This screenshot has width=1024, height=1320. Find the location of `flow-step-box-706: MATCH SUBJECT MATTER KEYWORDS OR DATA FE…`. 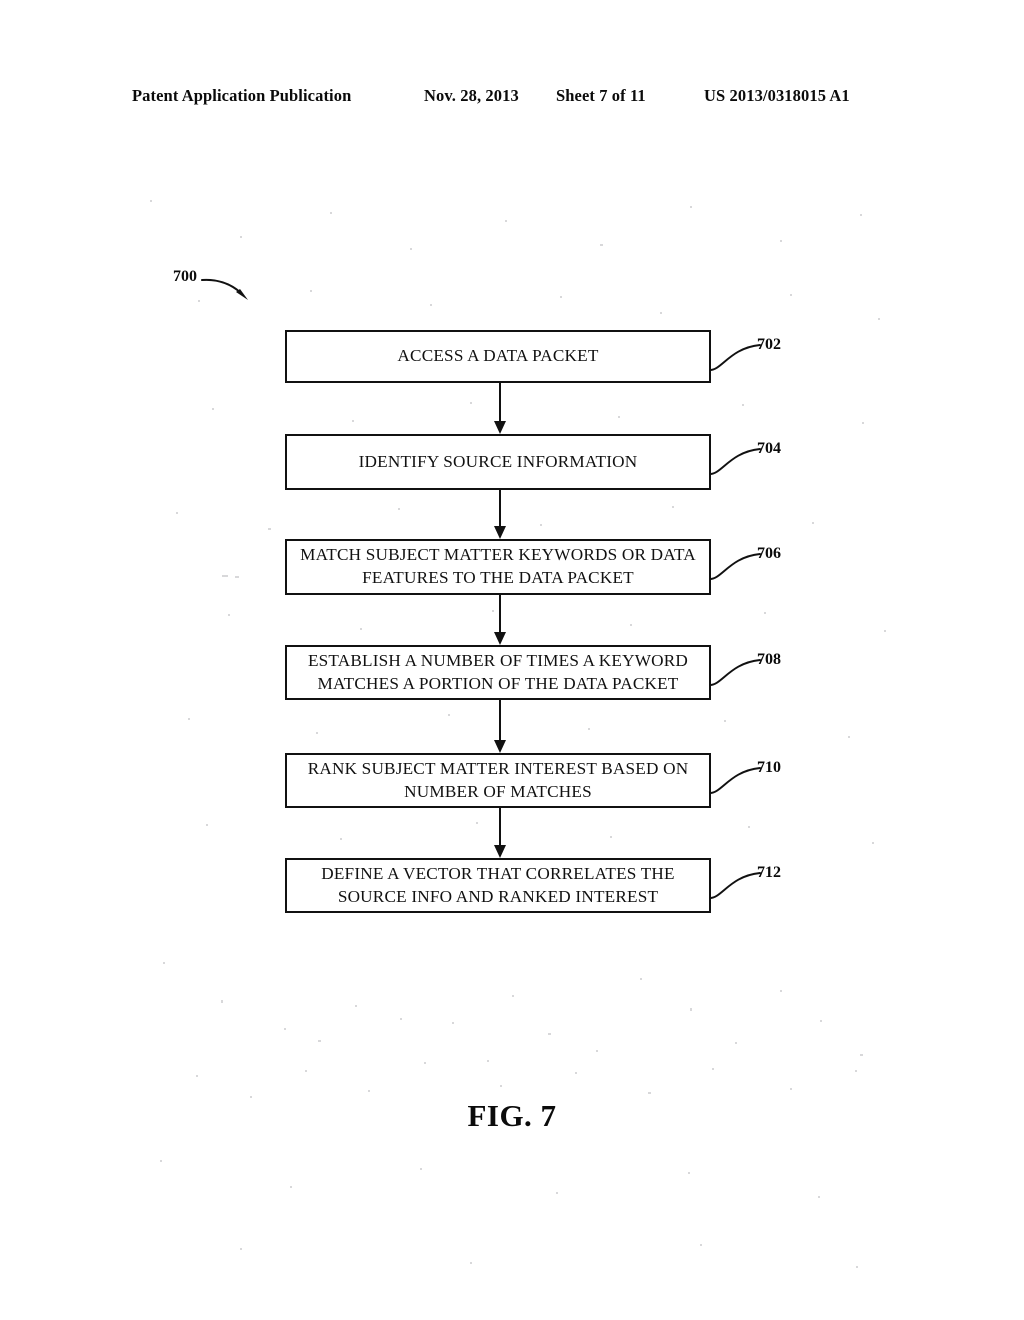

flow-step-box-706: MATCH SUBJECT MATTER KEYWORDS OR DATA FE… is located at coordinates (498, 567).